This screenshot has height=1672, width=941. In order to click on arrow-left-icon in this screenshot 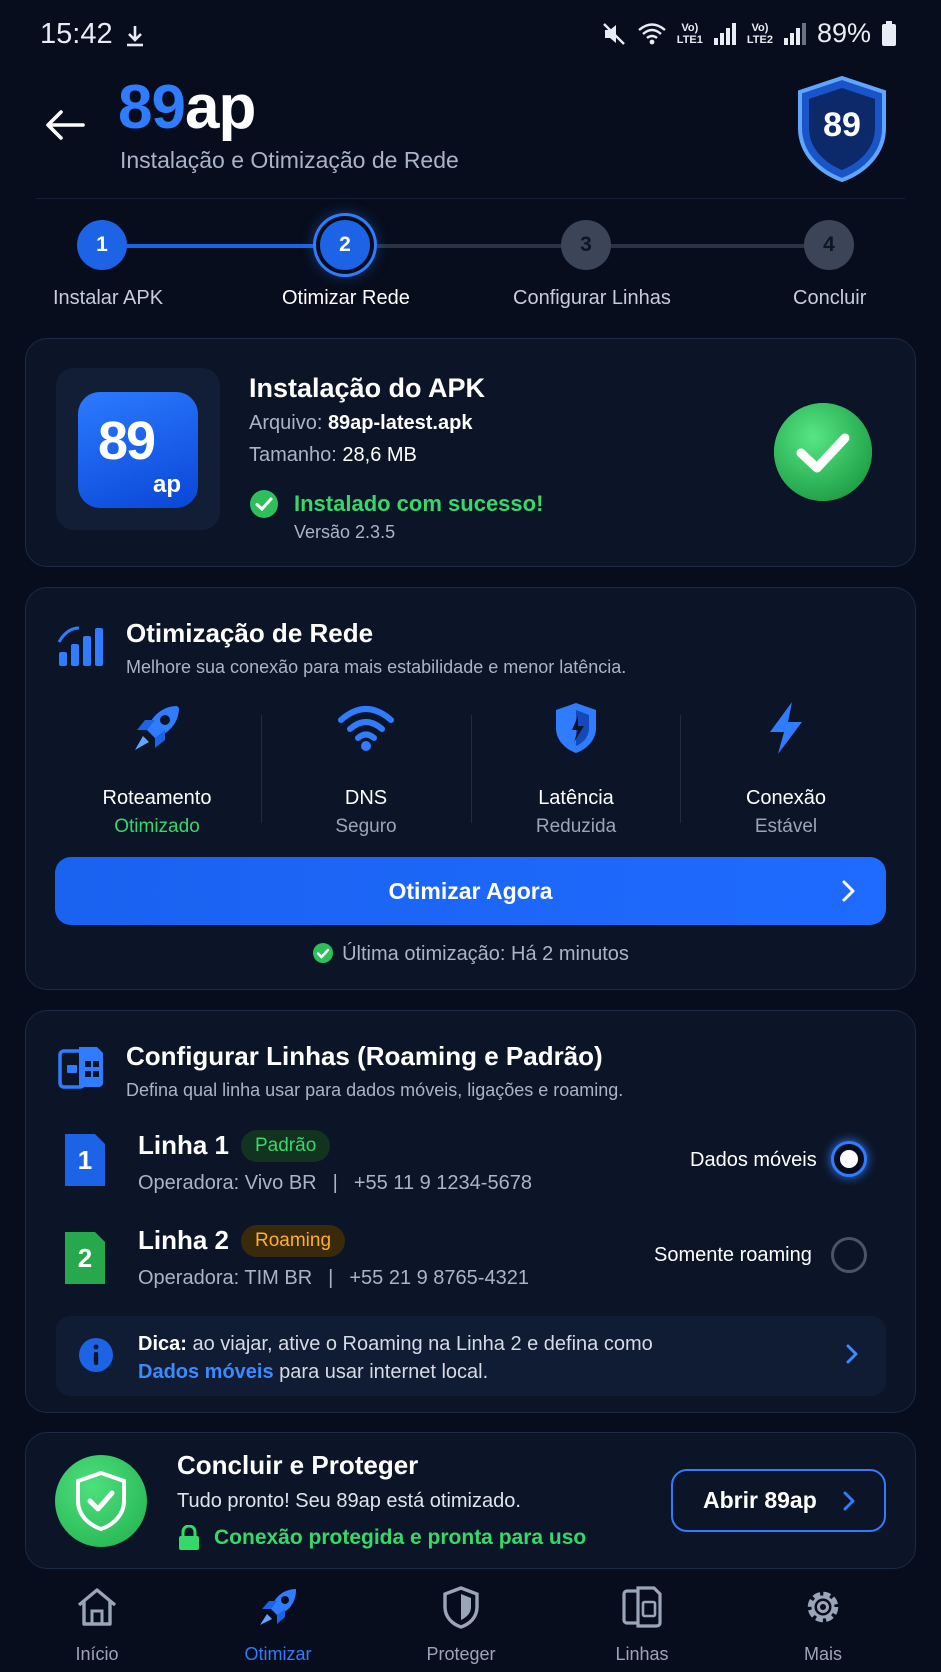, I will do `click(65, 125)`.